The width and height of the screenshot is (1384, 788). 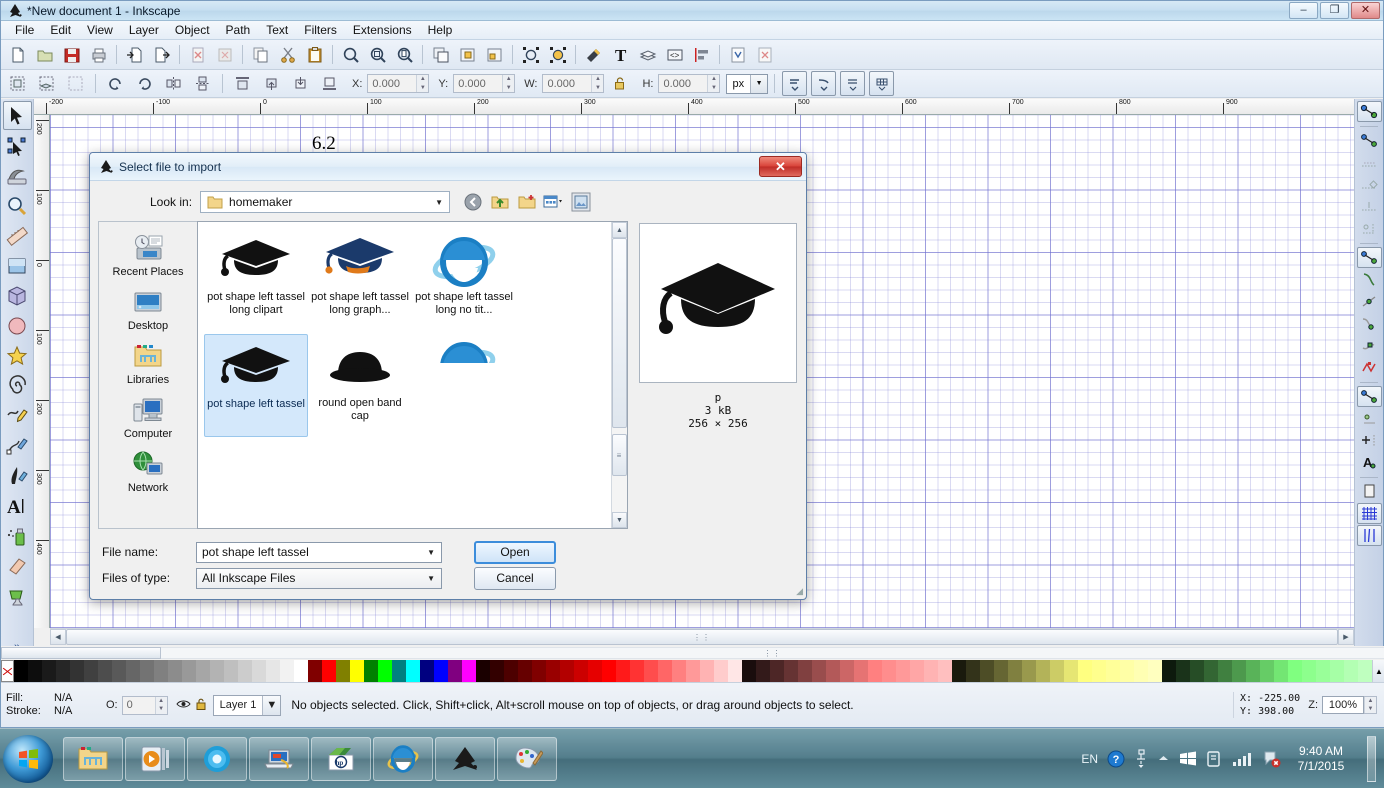 I want to click on palette-scrollbar: ⋮⋮, so click(x=692, y=653).